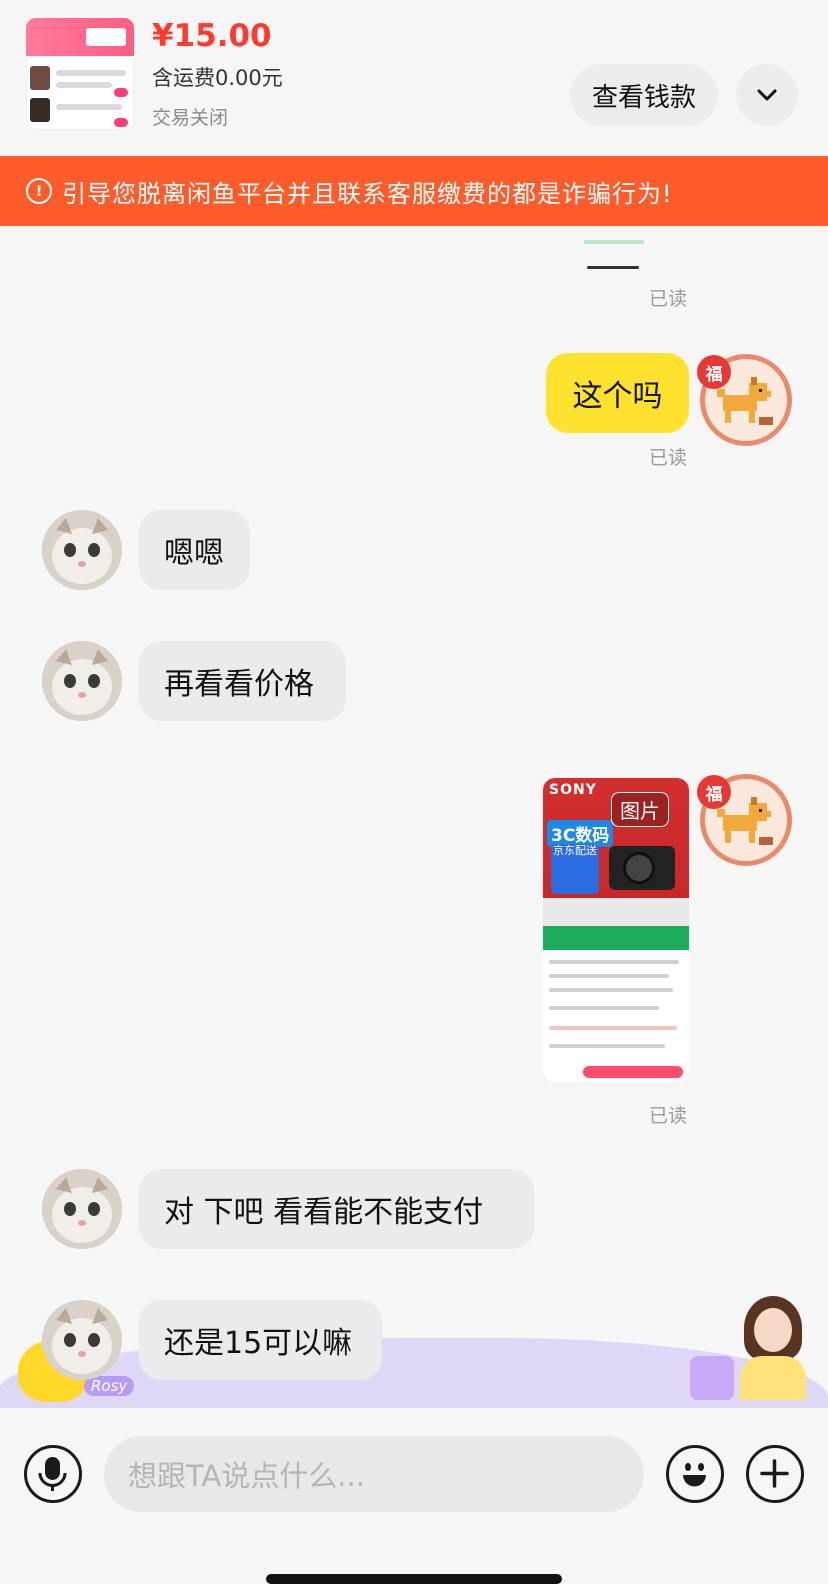 This screenshot has width=828, height=1584. I want to click on message-bubble-contact: 嗯嗯, so click(194, 550).